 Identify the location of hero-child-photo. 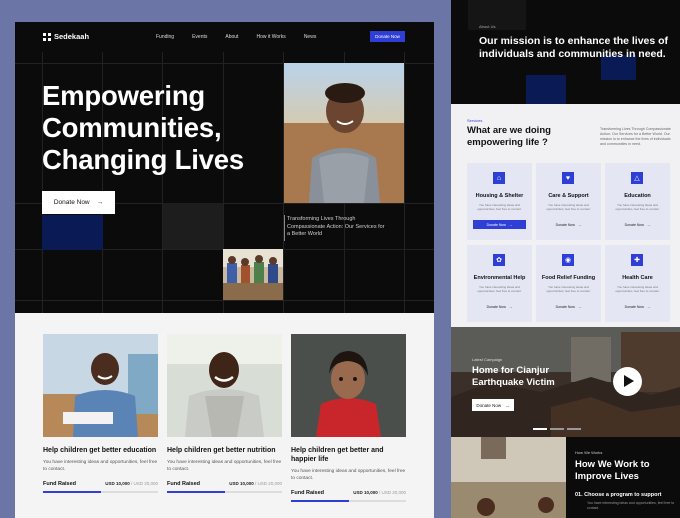
(344, 133).